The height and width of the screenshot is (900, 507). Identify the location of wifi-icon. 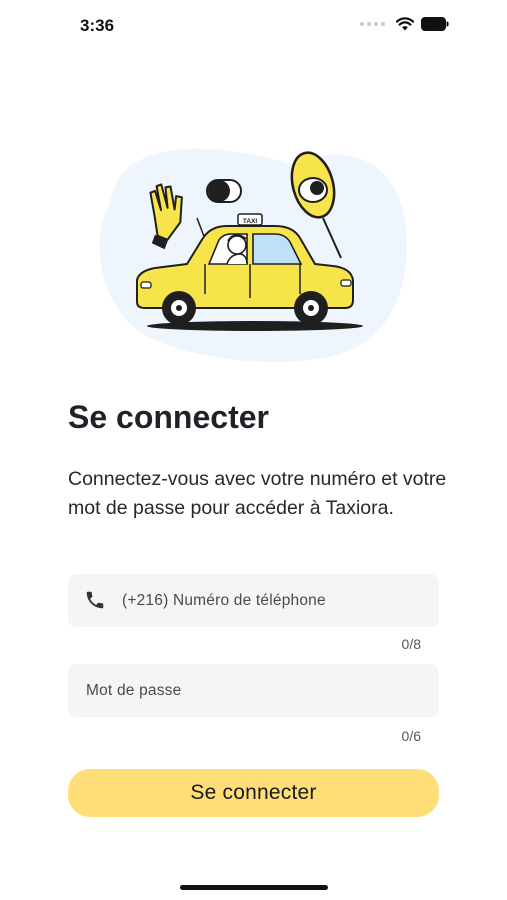
(405, 24).